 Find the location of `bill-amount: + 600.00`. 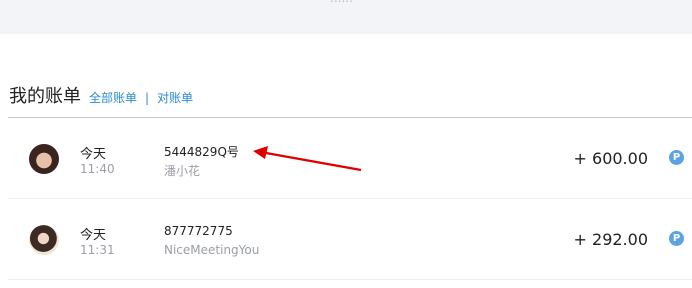

bill-amount: + 600.00 is located at coordinates (610, 158).